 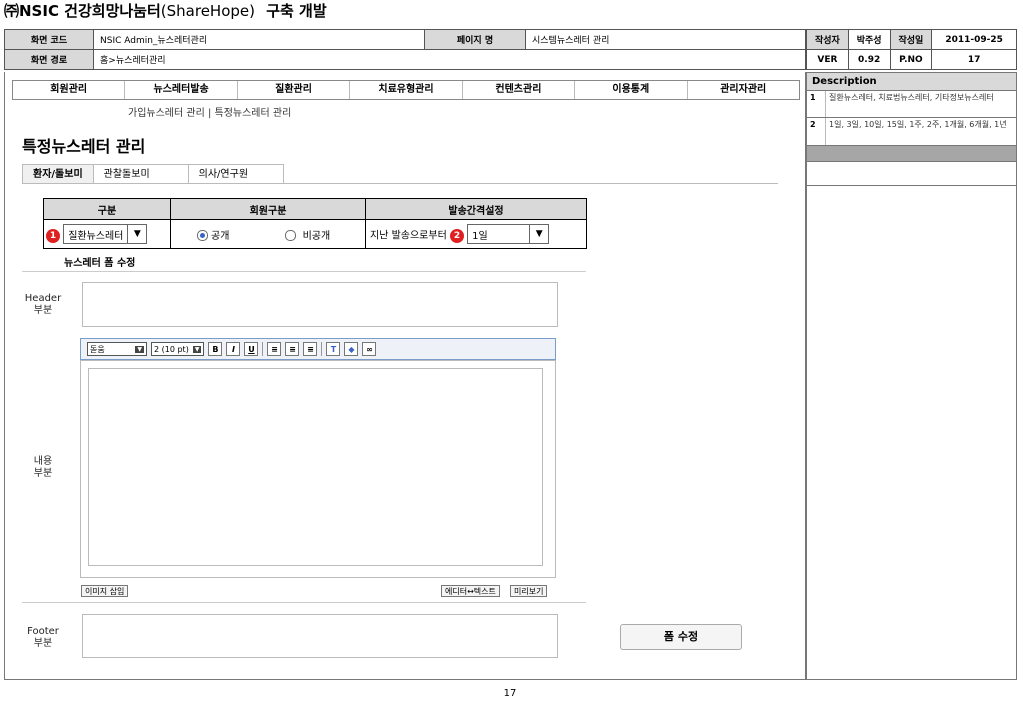 I want to click on doc-title-suffix: 구축 개발, so click(x=296, y=11).